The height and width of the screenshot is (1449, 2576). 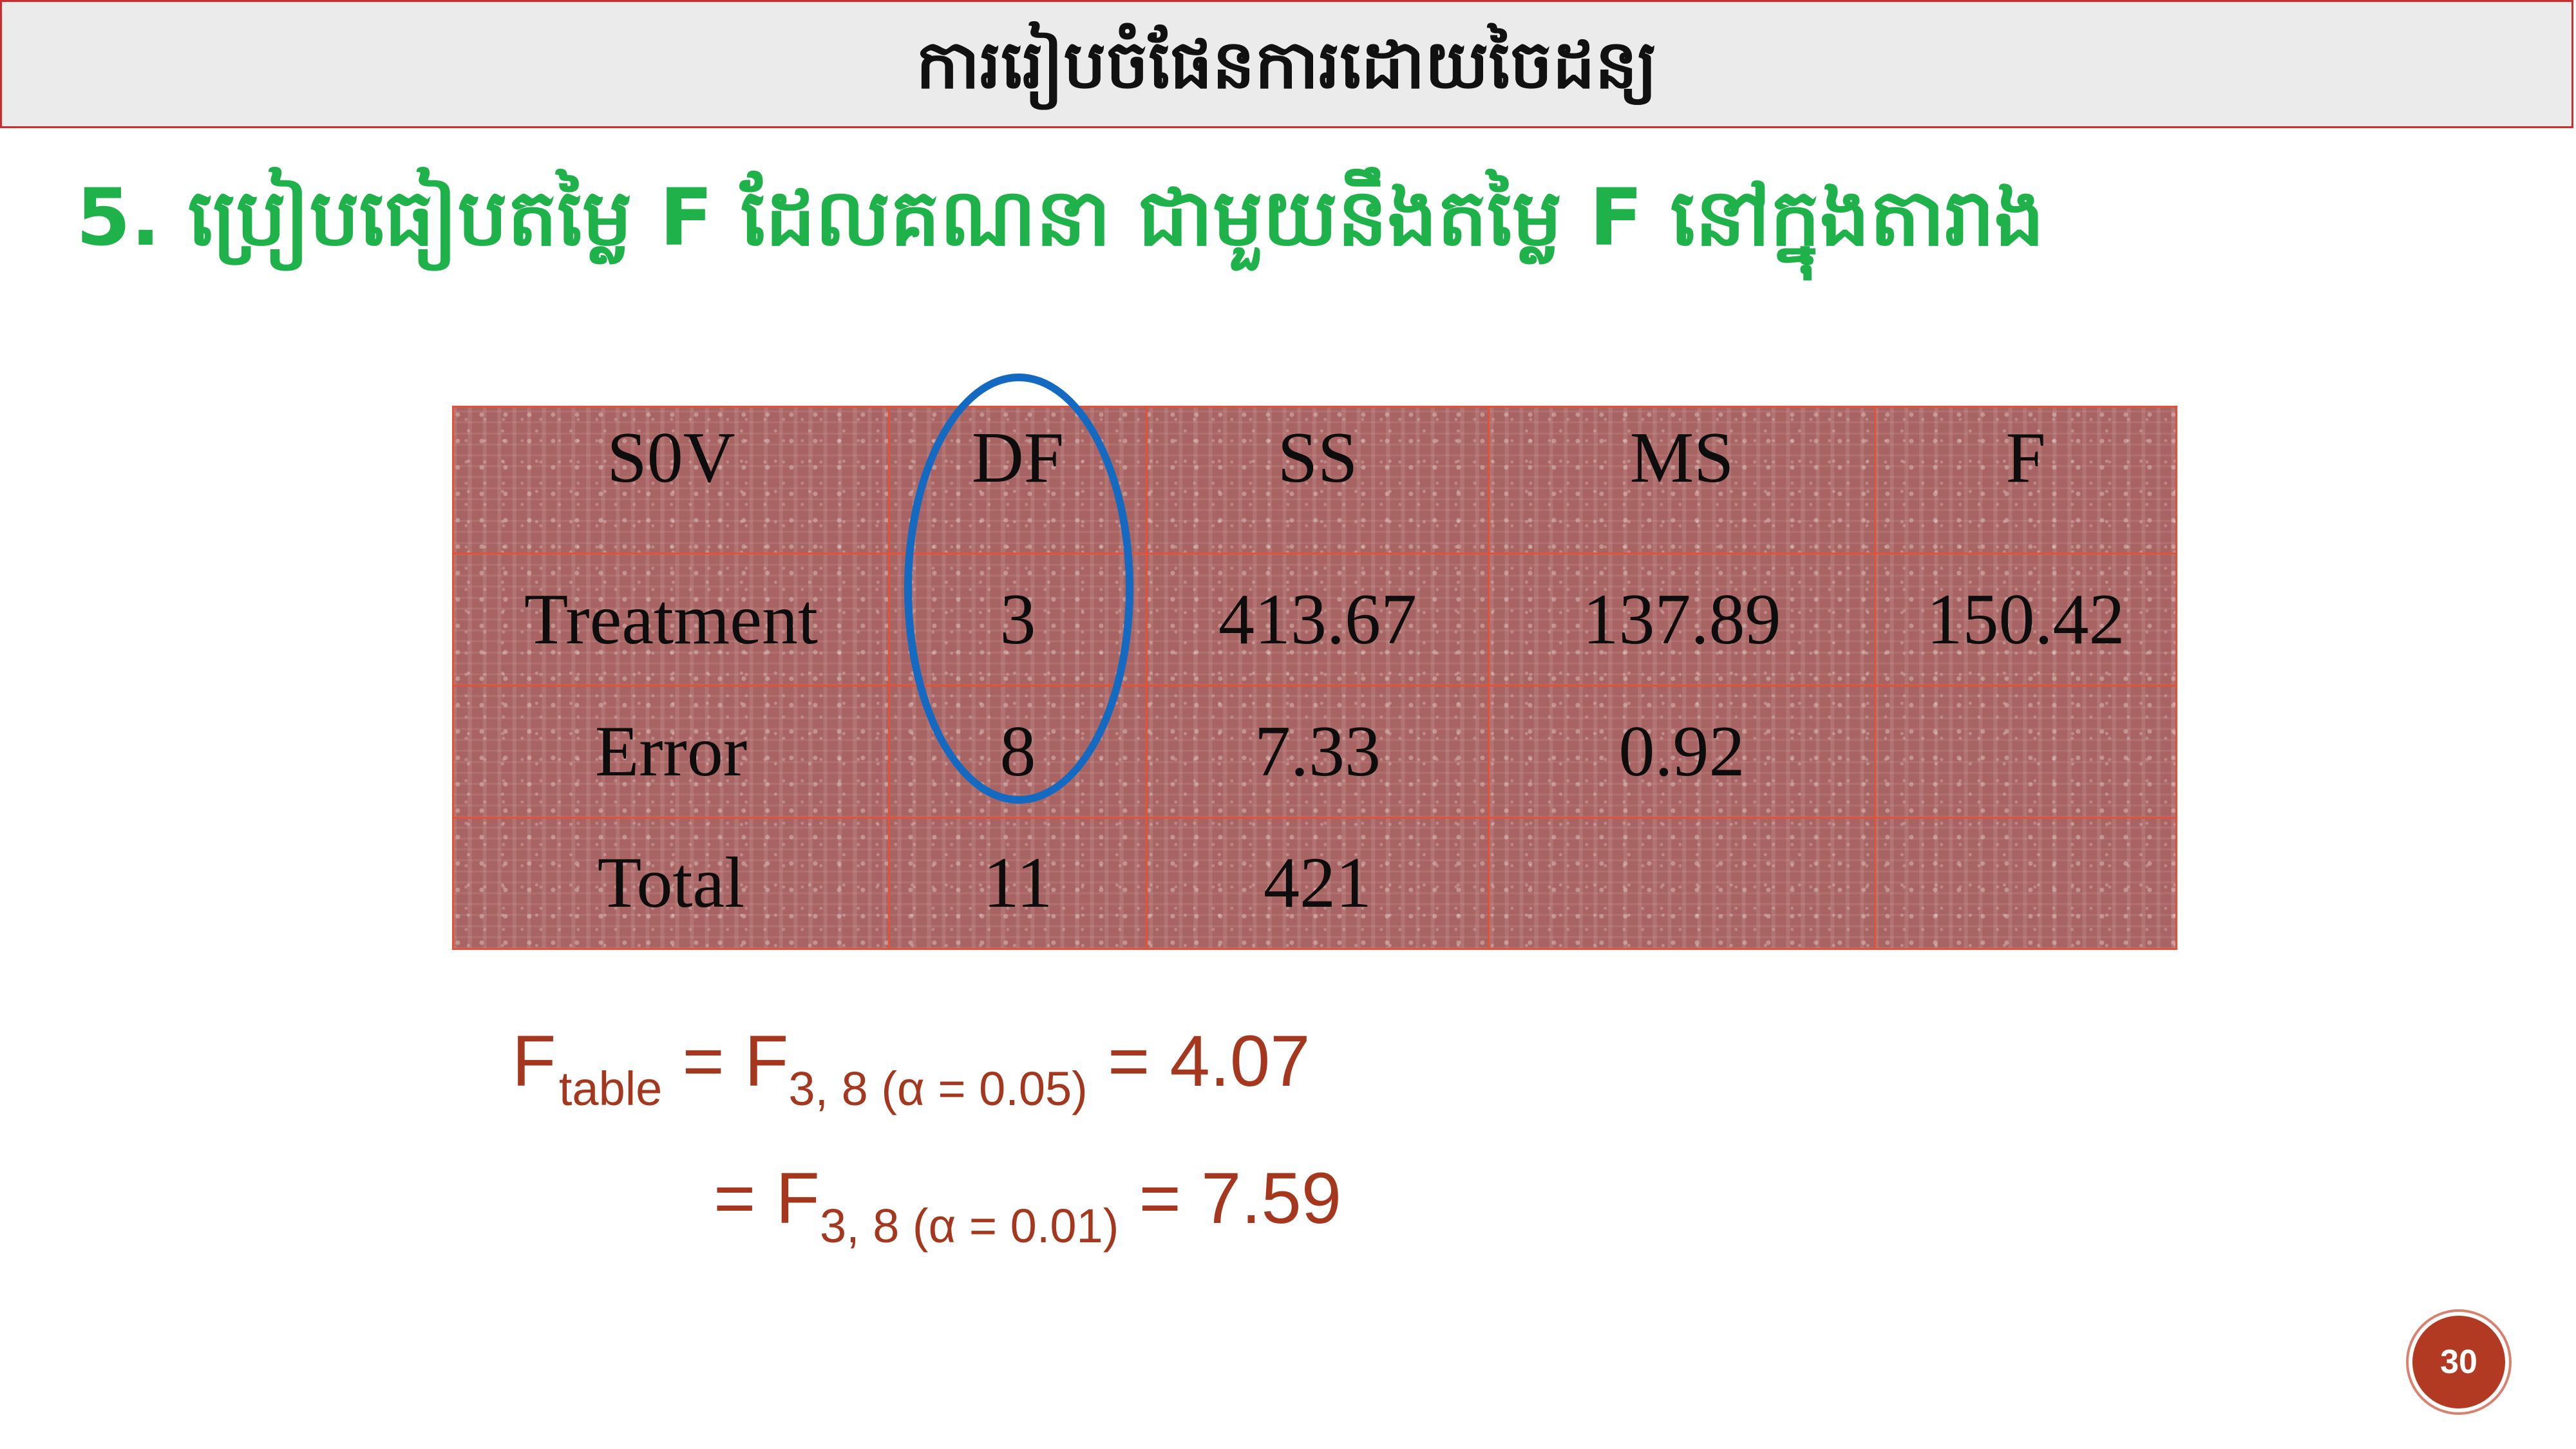 I want to click on f-symbol: F, so click(x=534, y=1061).